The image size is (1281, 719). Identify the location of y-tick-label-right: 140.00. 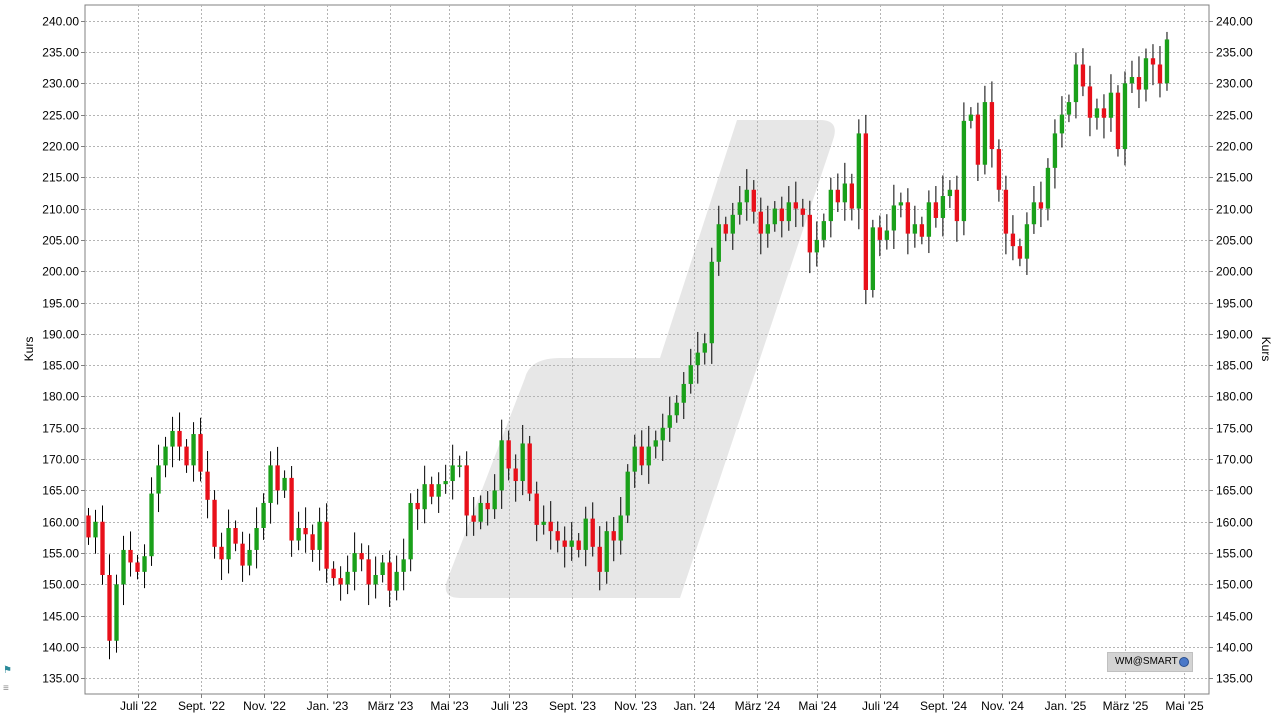
(1234, 648).